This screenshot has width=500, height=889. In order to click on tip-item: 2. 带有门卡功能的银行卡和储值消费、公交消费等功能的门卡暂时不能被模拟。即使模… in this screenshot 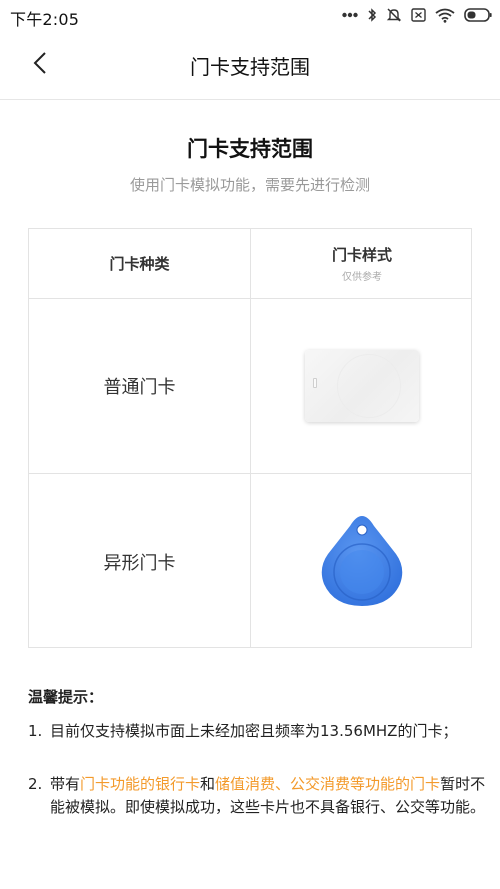, I will do `click(258, 796)`.